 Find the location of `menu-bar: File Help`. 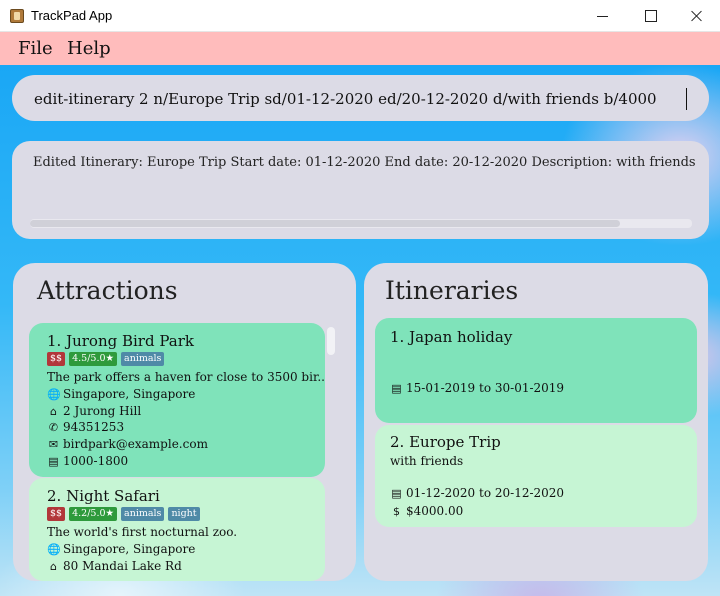

menu-bar: File Help is located at coordinates (360, 48).